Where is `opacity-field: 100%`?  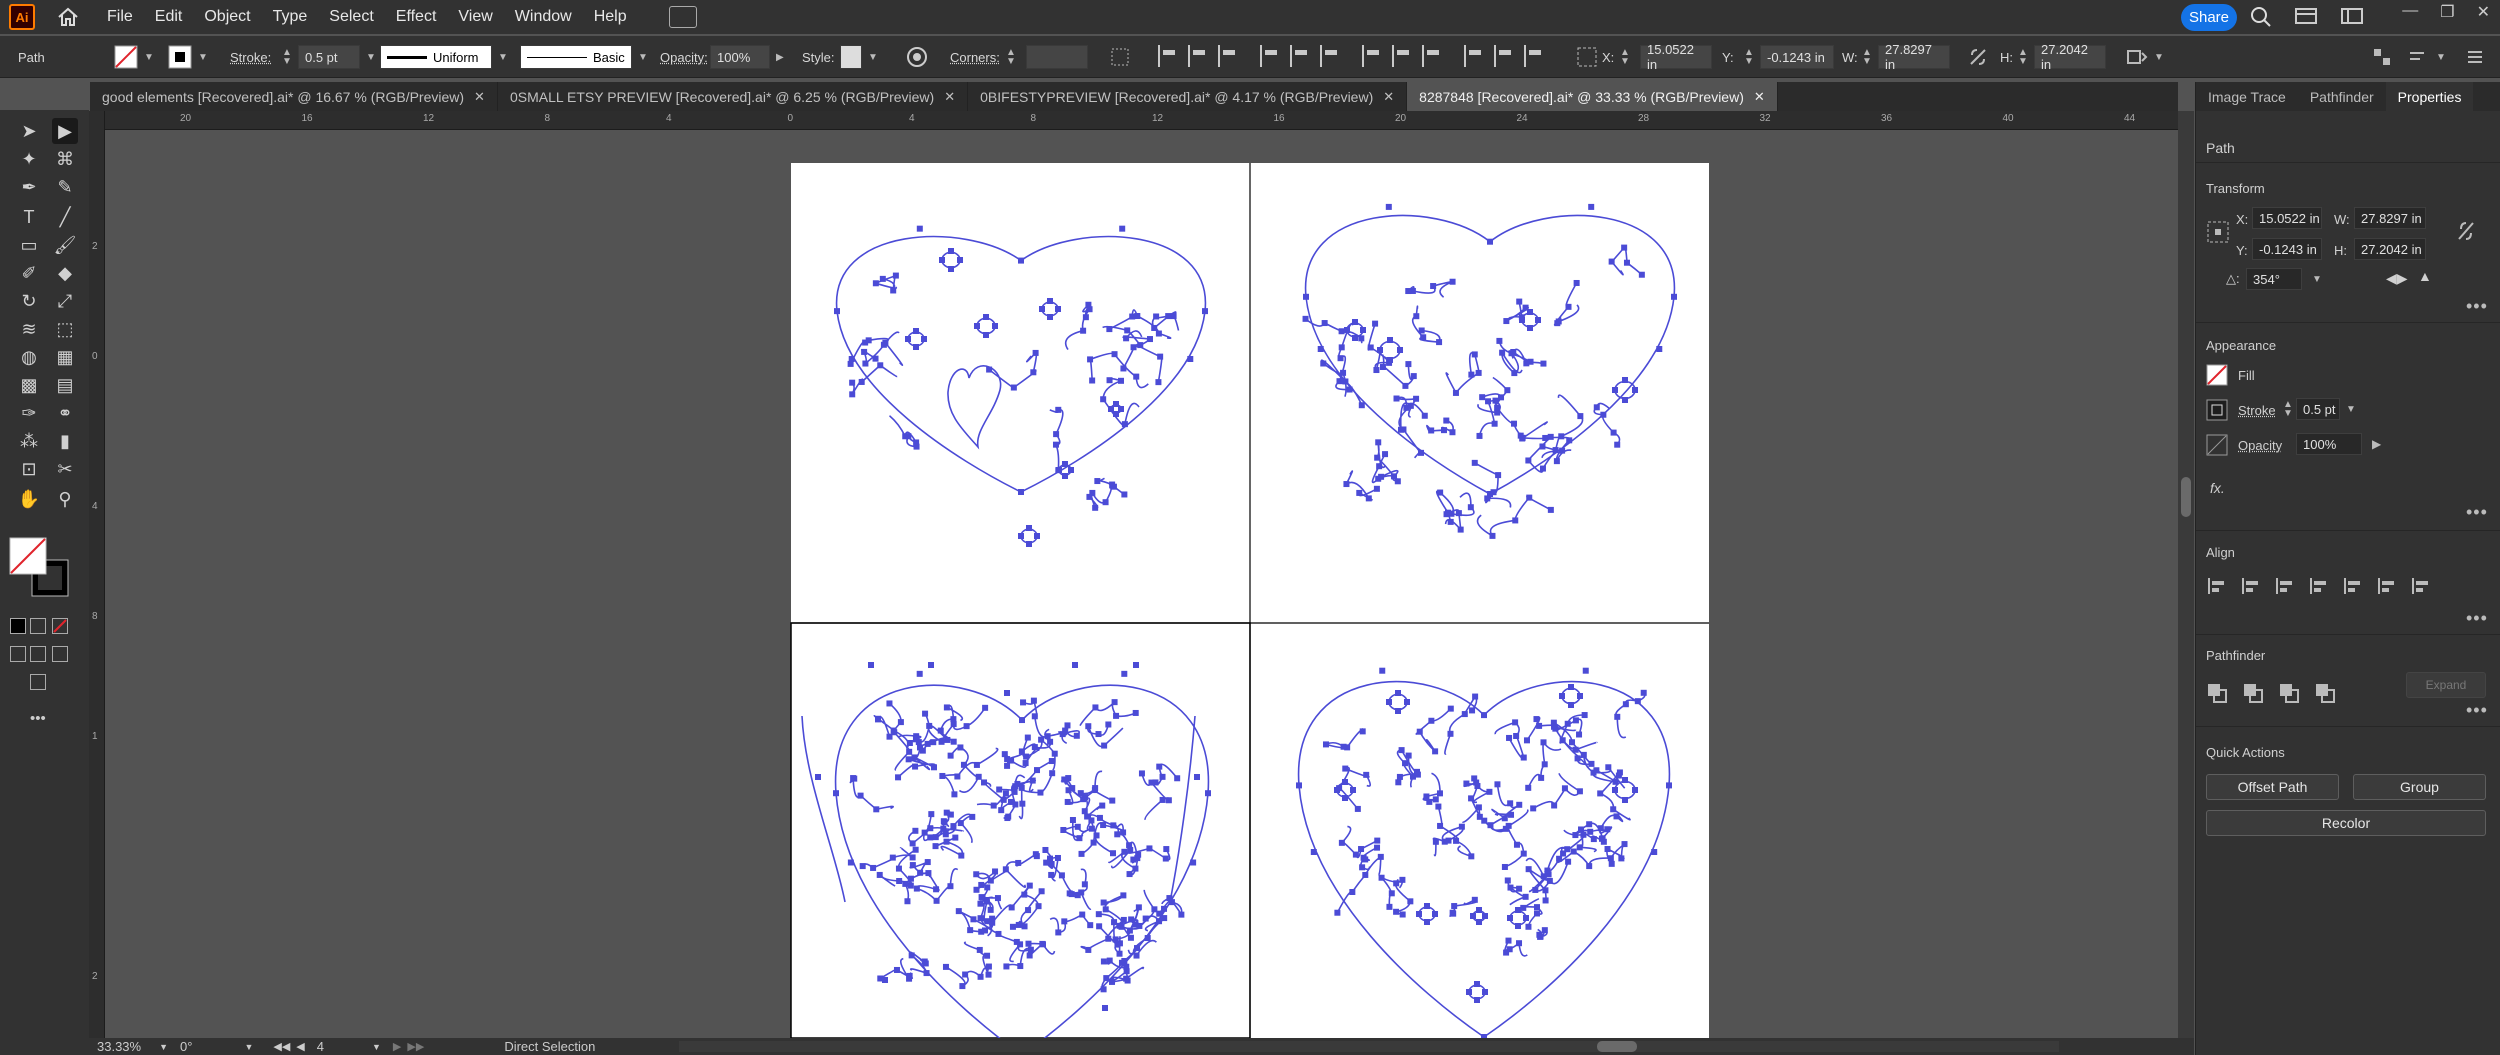 opacity-field: 100% is located at coordinates (740, 57).